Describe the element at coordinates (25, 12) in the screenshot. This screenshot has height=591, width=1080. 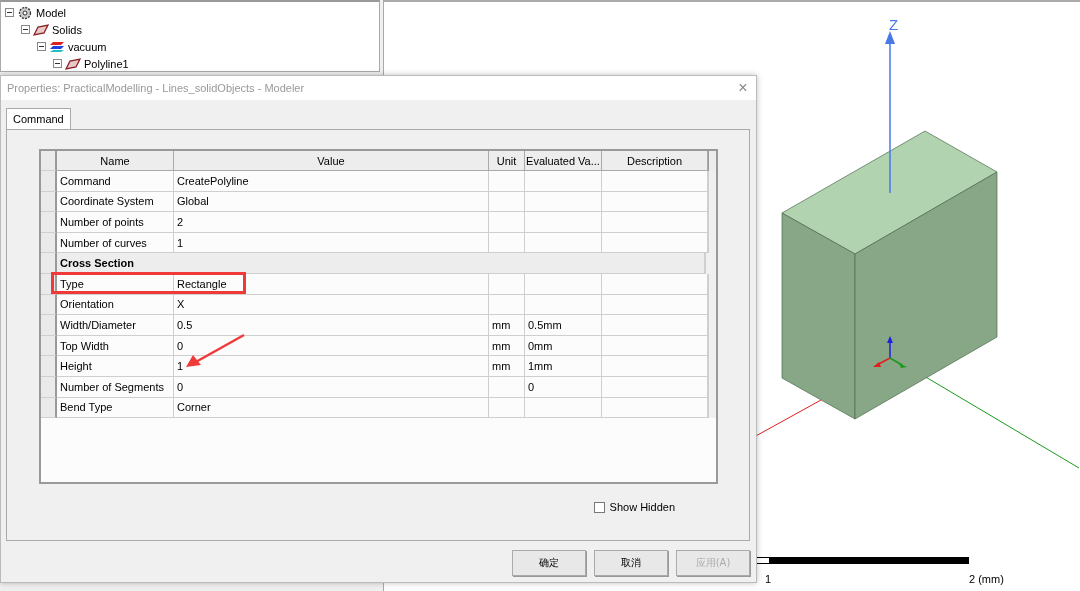
I see `gear-icon` at that location.